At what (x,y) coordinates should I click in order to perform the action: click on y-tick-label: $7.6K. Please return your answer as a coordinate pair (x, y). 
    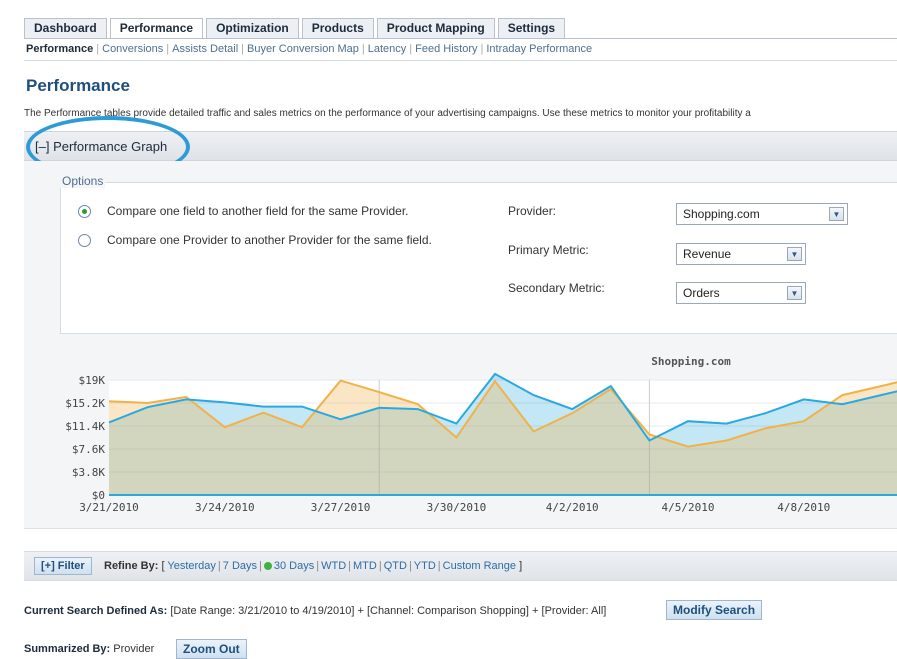
    Looking at the image, I should click on (88, 449).